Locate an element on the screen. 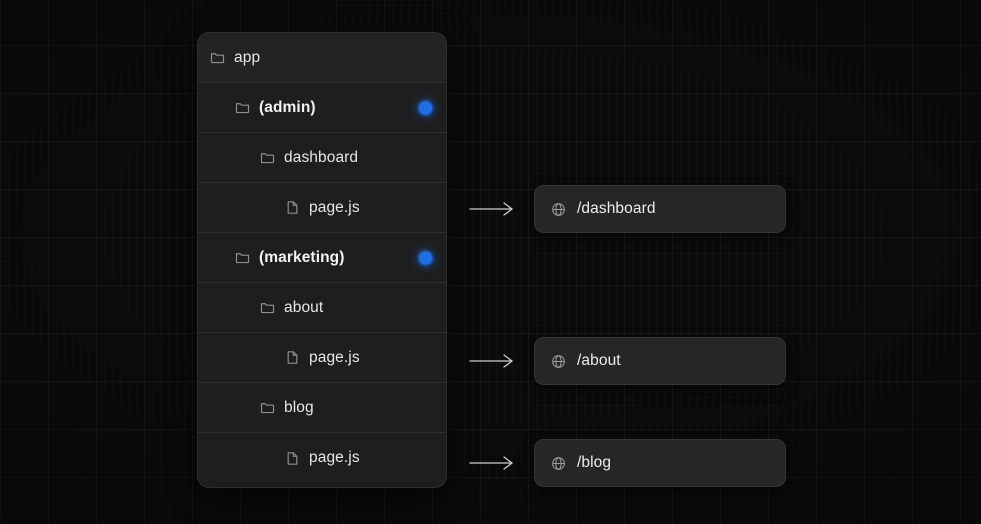 The width and height of the screenshot is (981, 524). tree-row: about is located at coordinates (322, 308).